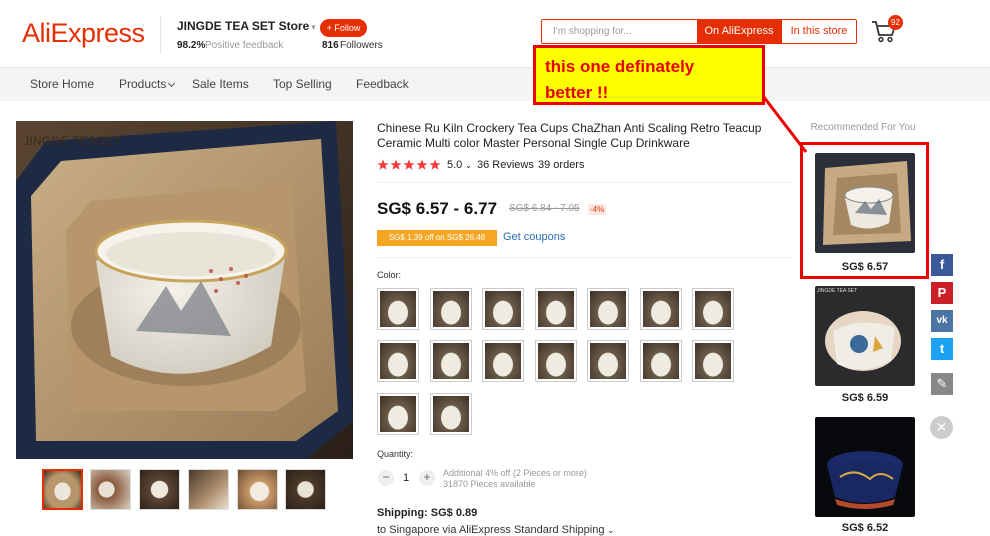  I want to click on recommended-item-price: SG$ 6.59, so click(865, 398).